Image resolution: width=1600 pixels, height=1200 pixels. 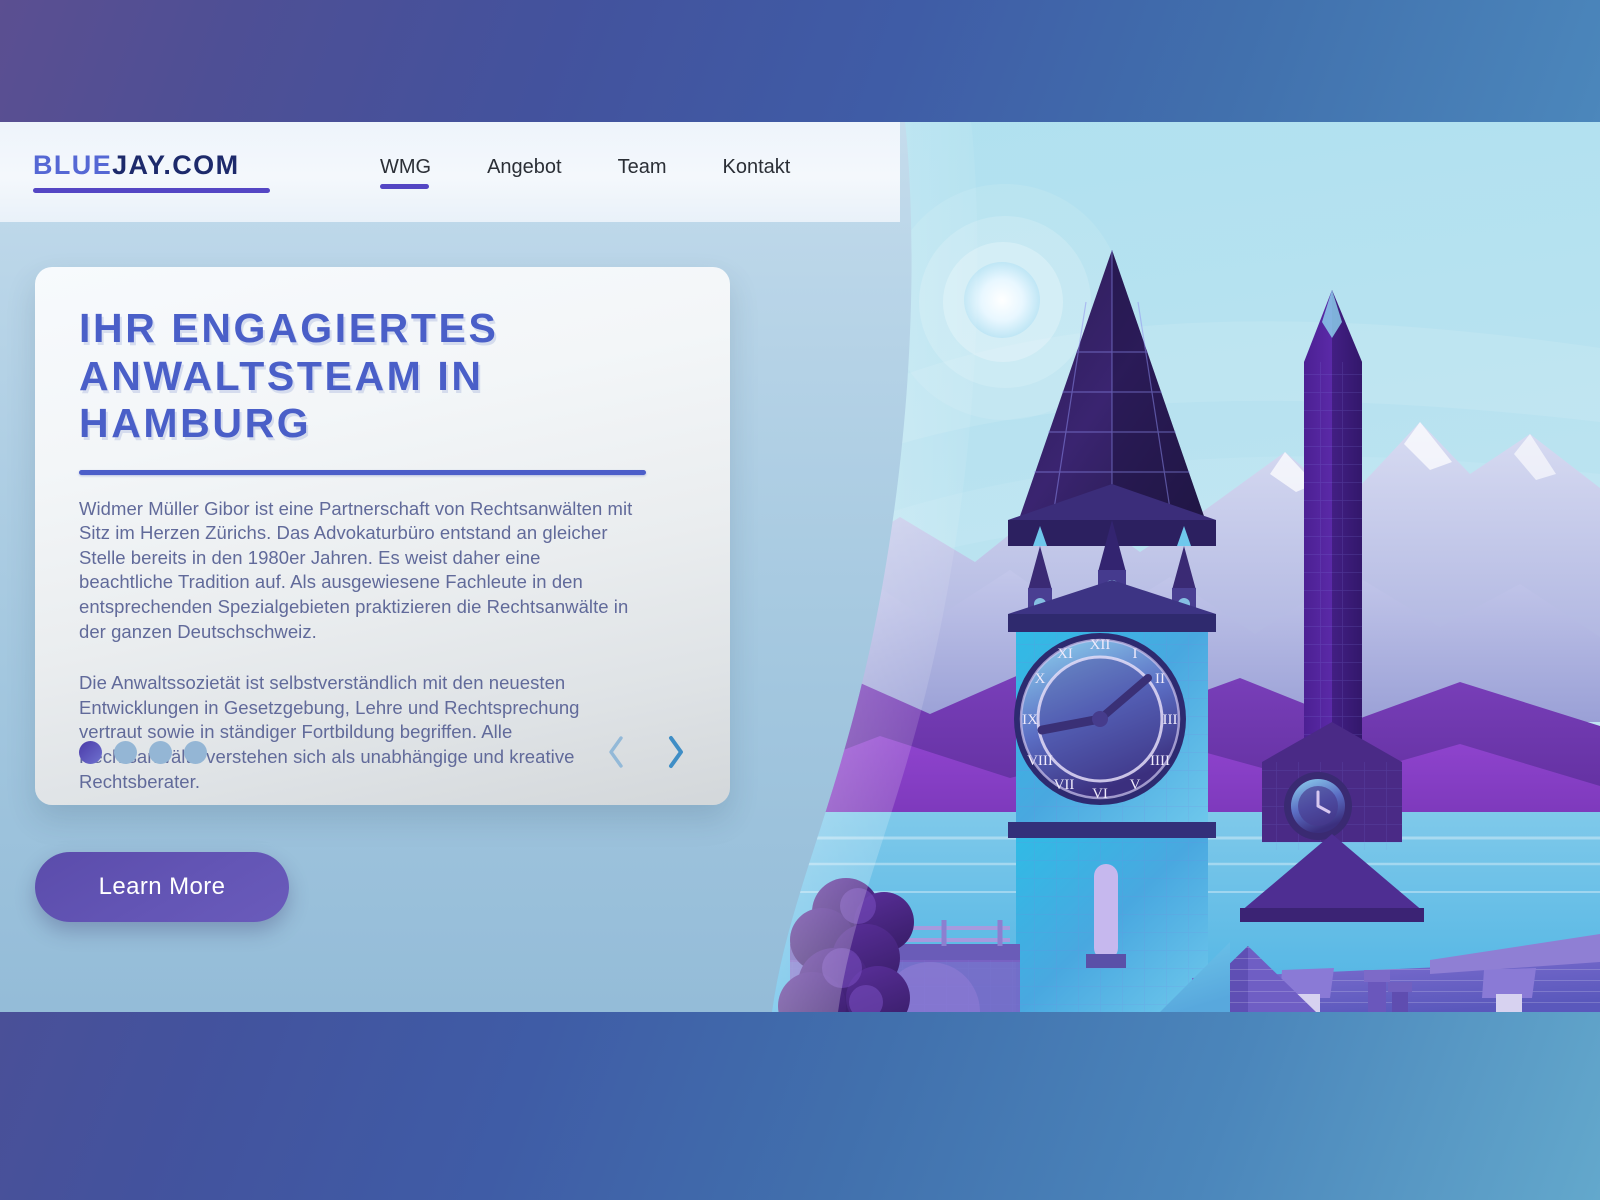 I want to click on page-title: IHR ENGAGIERTES ANWALTSTEAM IN HAMBURG, so click(x=382, y=376).